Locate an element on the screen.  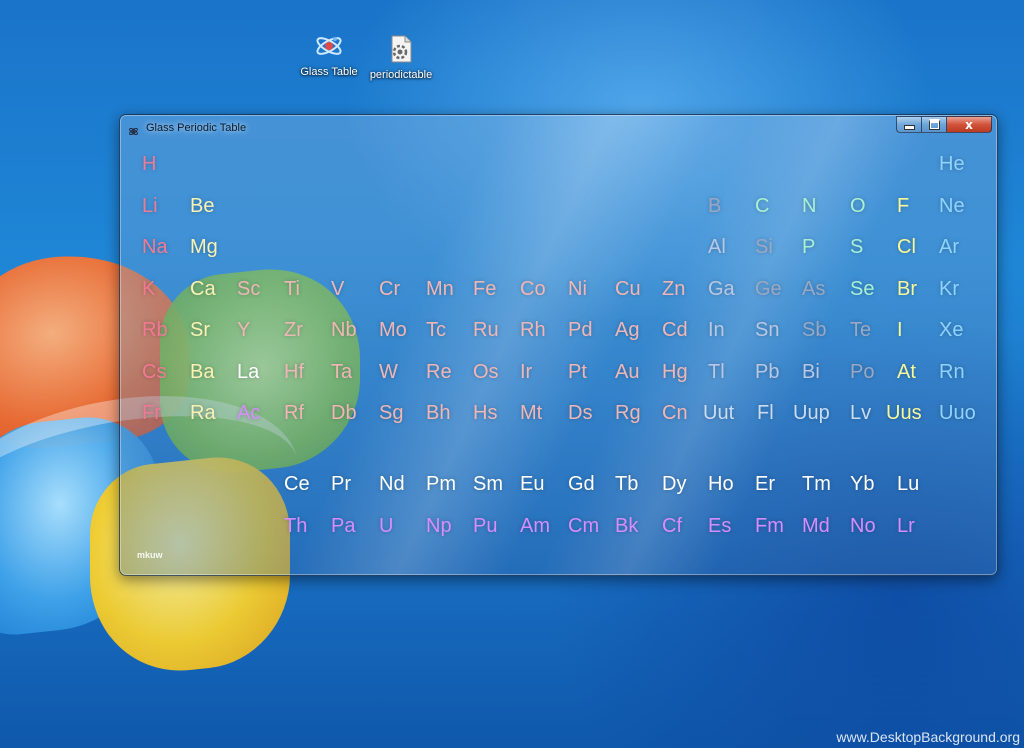
element-Uuo: Uuo is located at coordinates (957, 413).